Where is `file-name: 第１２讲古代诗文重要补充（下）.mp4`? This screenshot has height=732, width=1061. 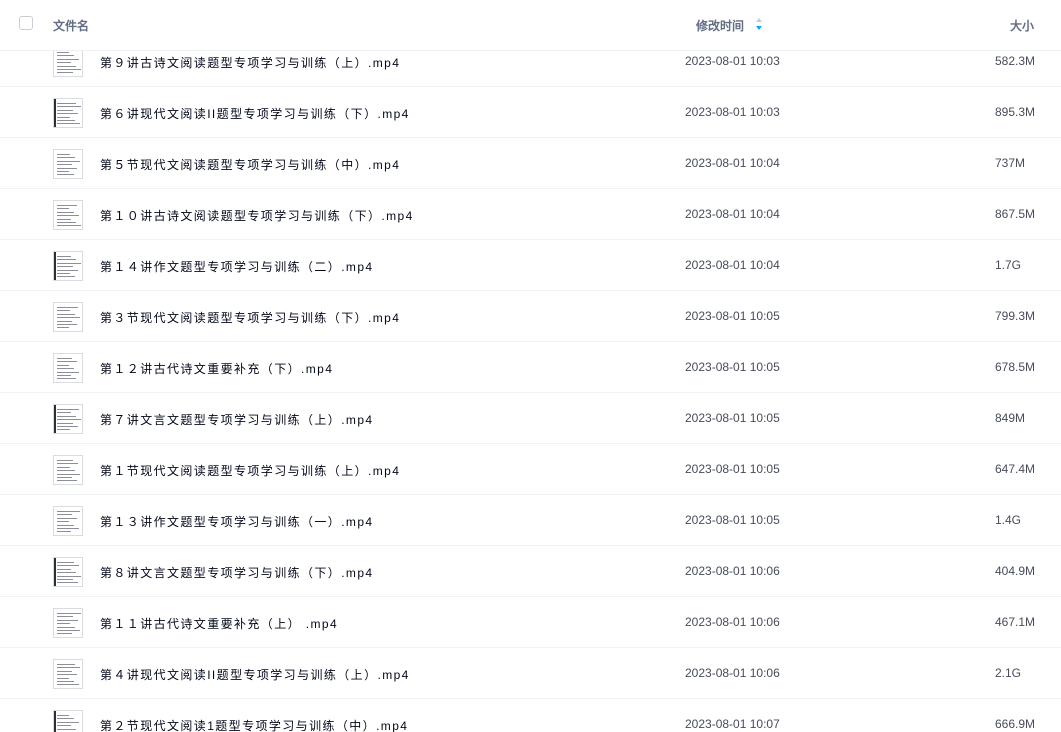
file-name: 第１２讲古代诗文重要补充（下）.mp4 is located at coordinates (216, 368).